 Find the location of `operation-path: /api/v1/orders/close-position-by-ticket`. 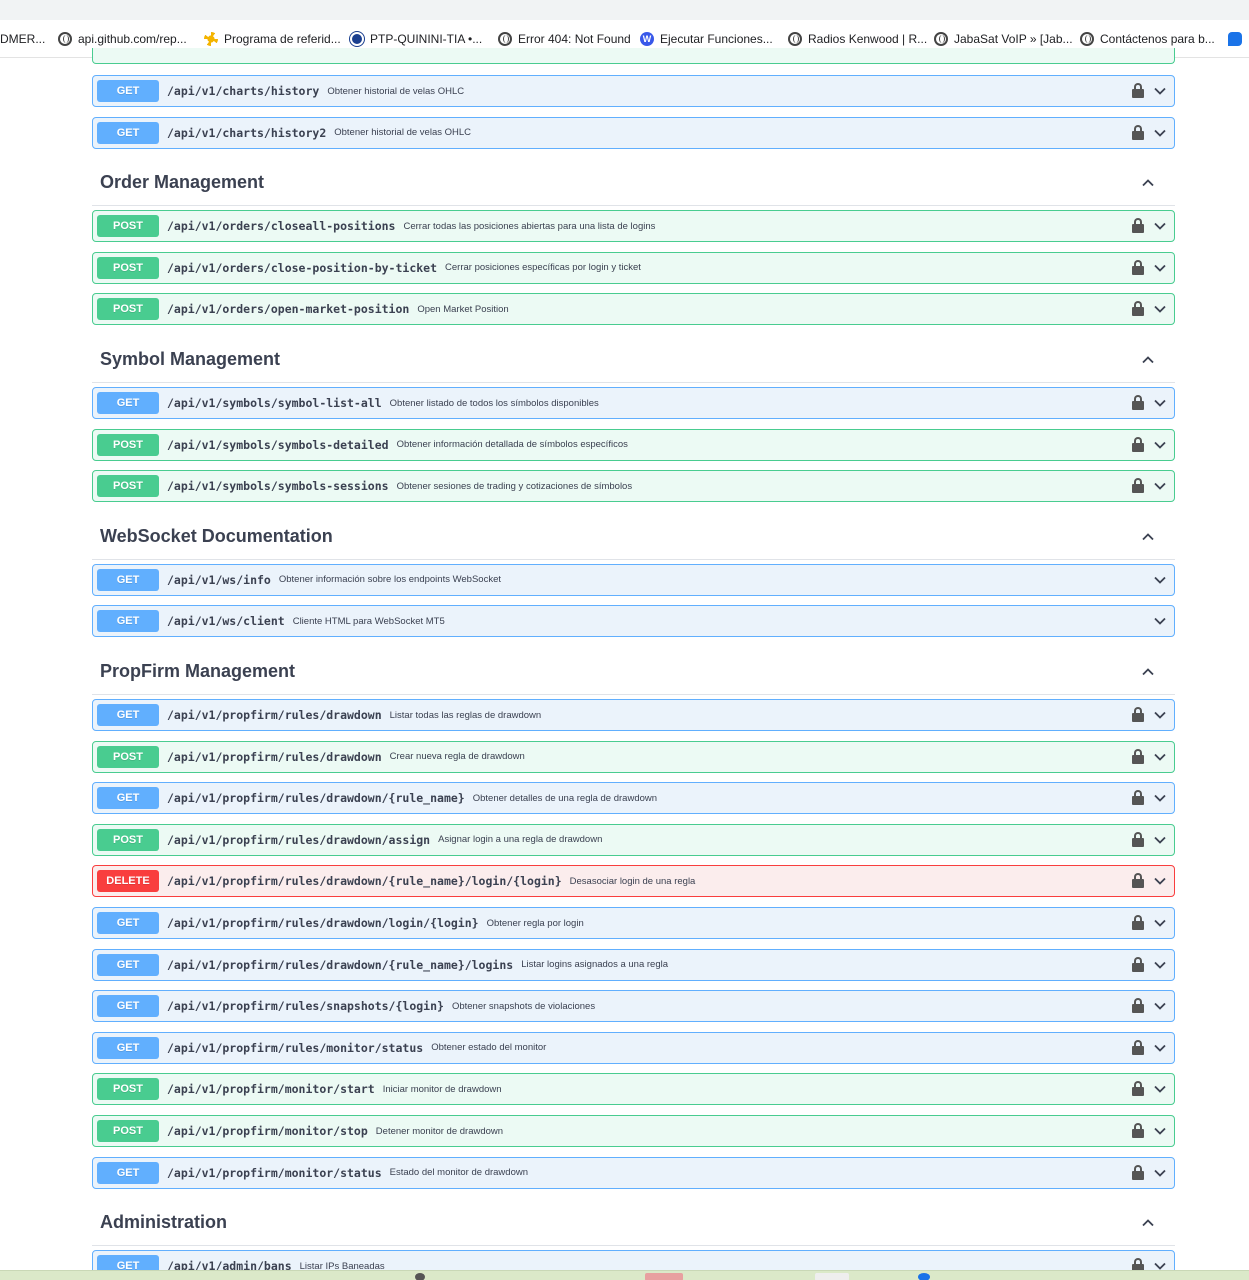

operation-path: /api/v1/orders/close-position-by-ticket is located at coordinates (302, 267).